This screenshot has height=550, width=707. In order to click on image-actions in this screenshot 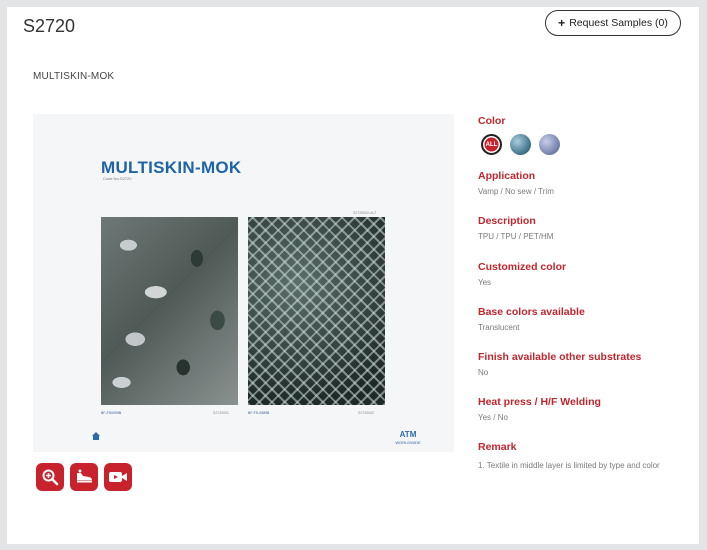, I will do `click(84, 477)`.